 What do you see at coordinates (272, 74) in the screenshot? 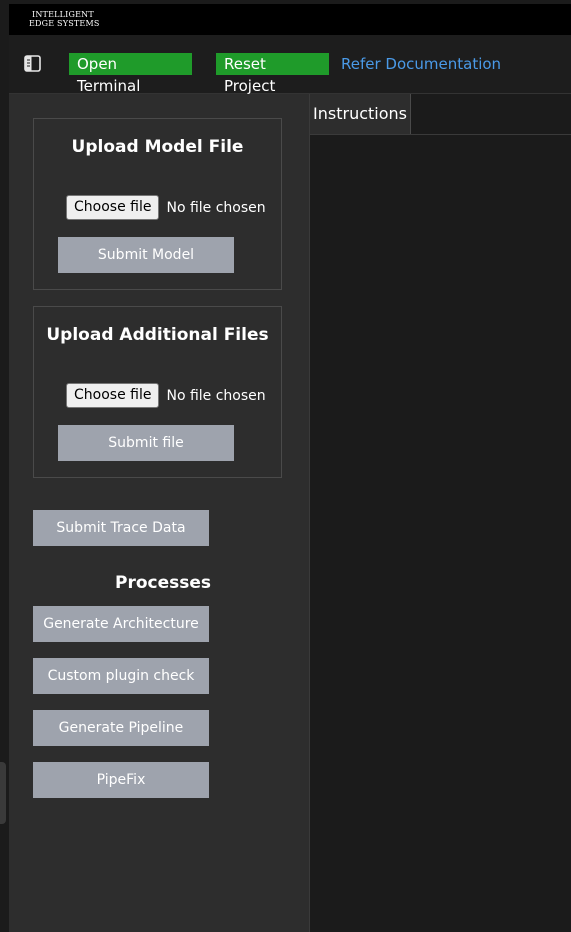
I see `reset-project-button: Reset Project` at bounding box center [272, 74].